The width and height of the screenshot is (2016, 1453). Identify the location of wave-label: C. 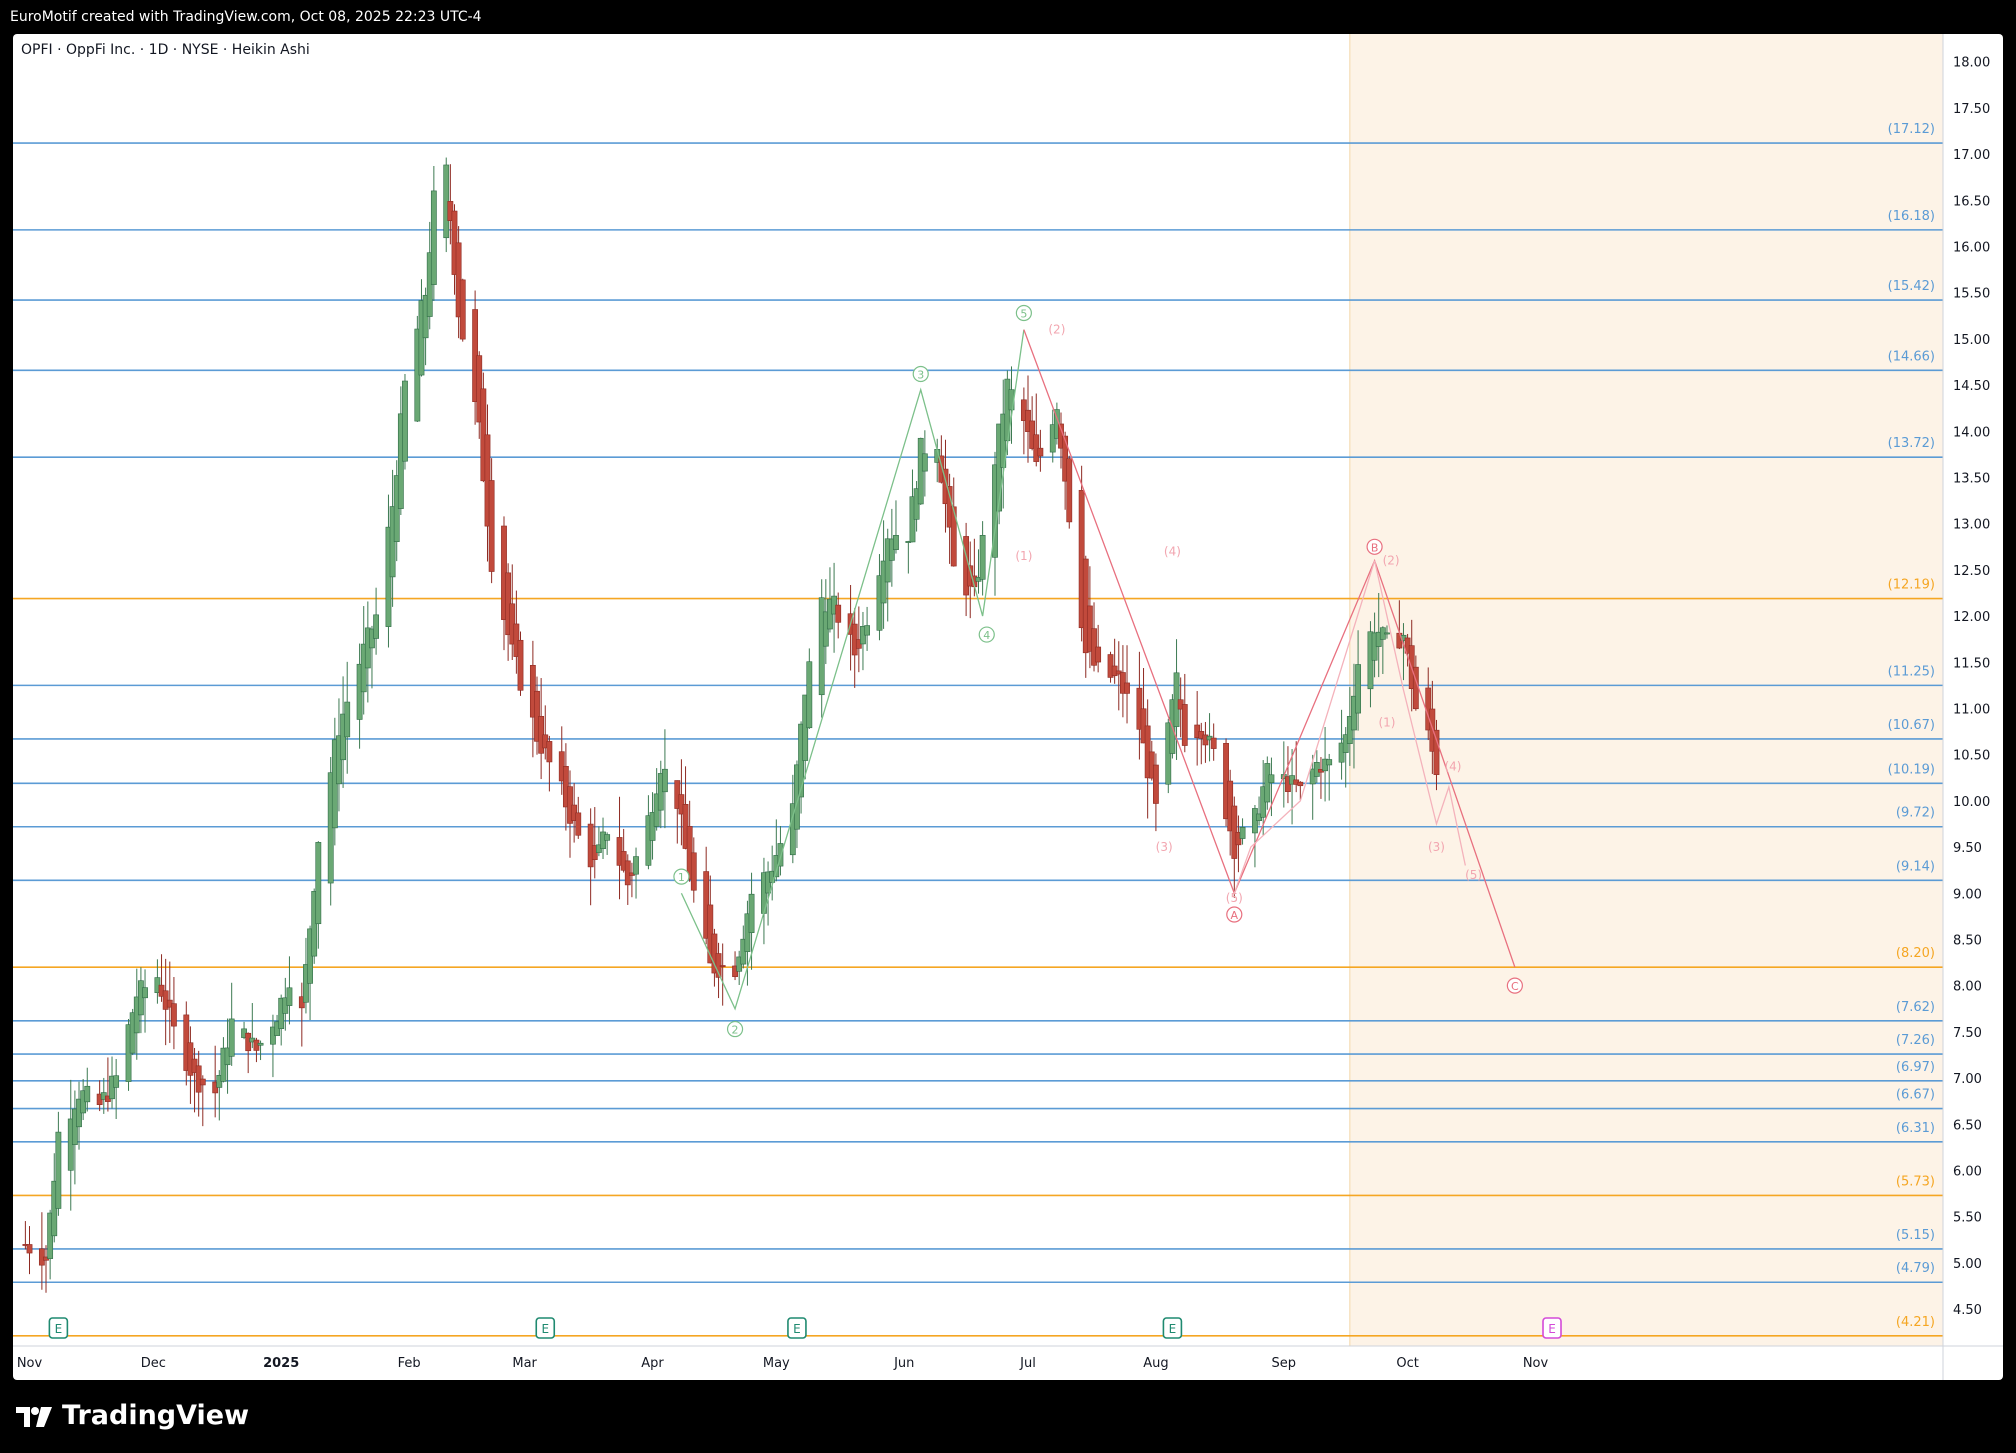
(1515, 986).